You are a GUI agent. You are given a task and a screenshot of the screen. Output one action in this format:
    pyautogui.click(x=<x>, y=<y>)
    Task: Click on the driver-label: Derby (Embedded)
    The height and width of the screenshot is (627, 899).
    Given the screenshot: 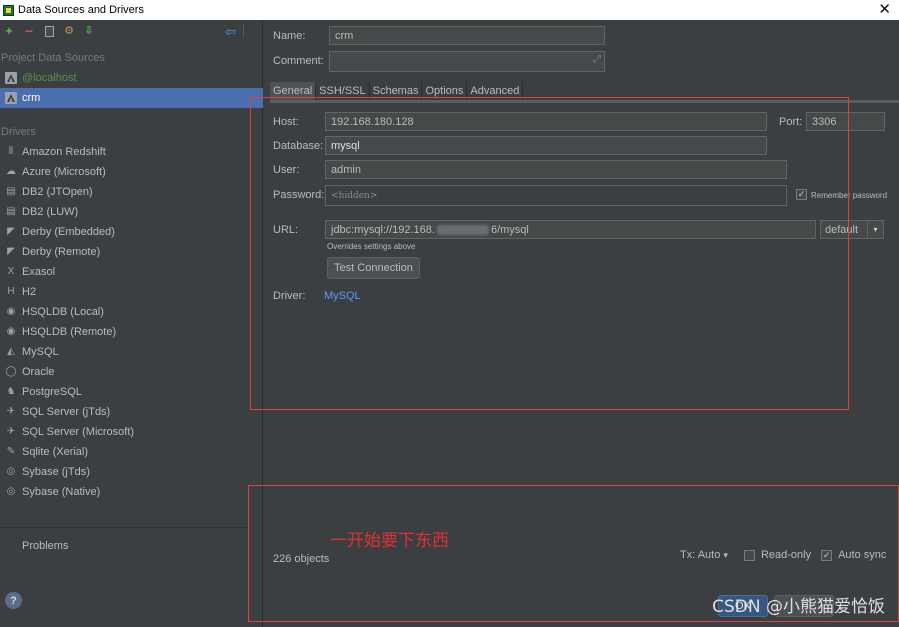 What is the action you would take?
    pyautogui.click(x=68, y=232)
    